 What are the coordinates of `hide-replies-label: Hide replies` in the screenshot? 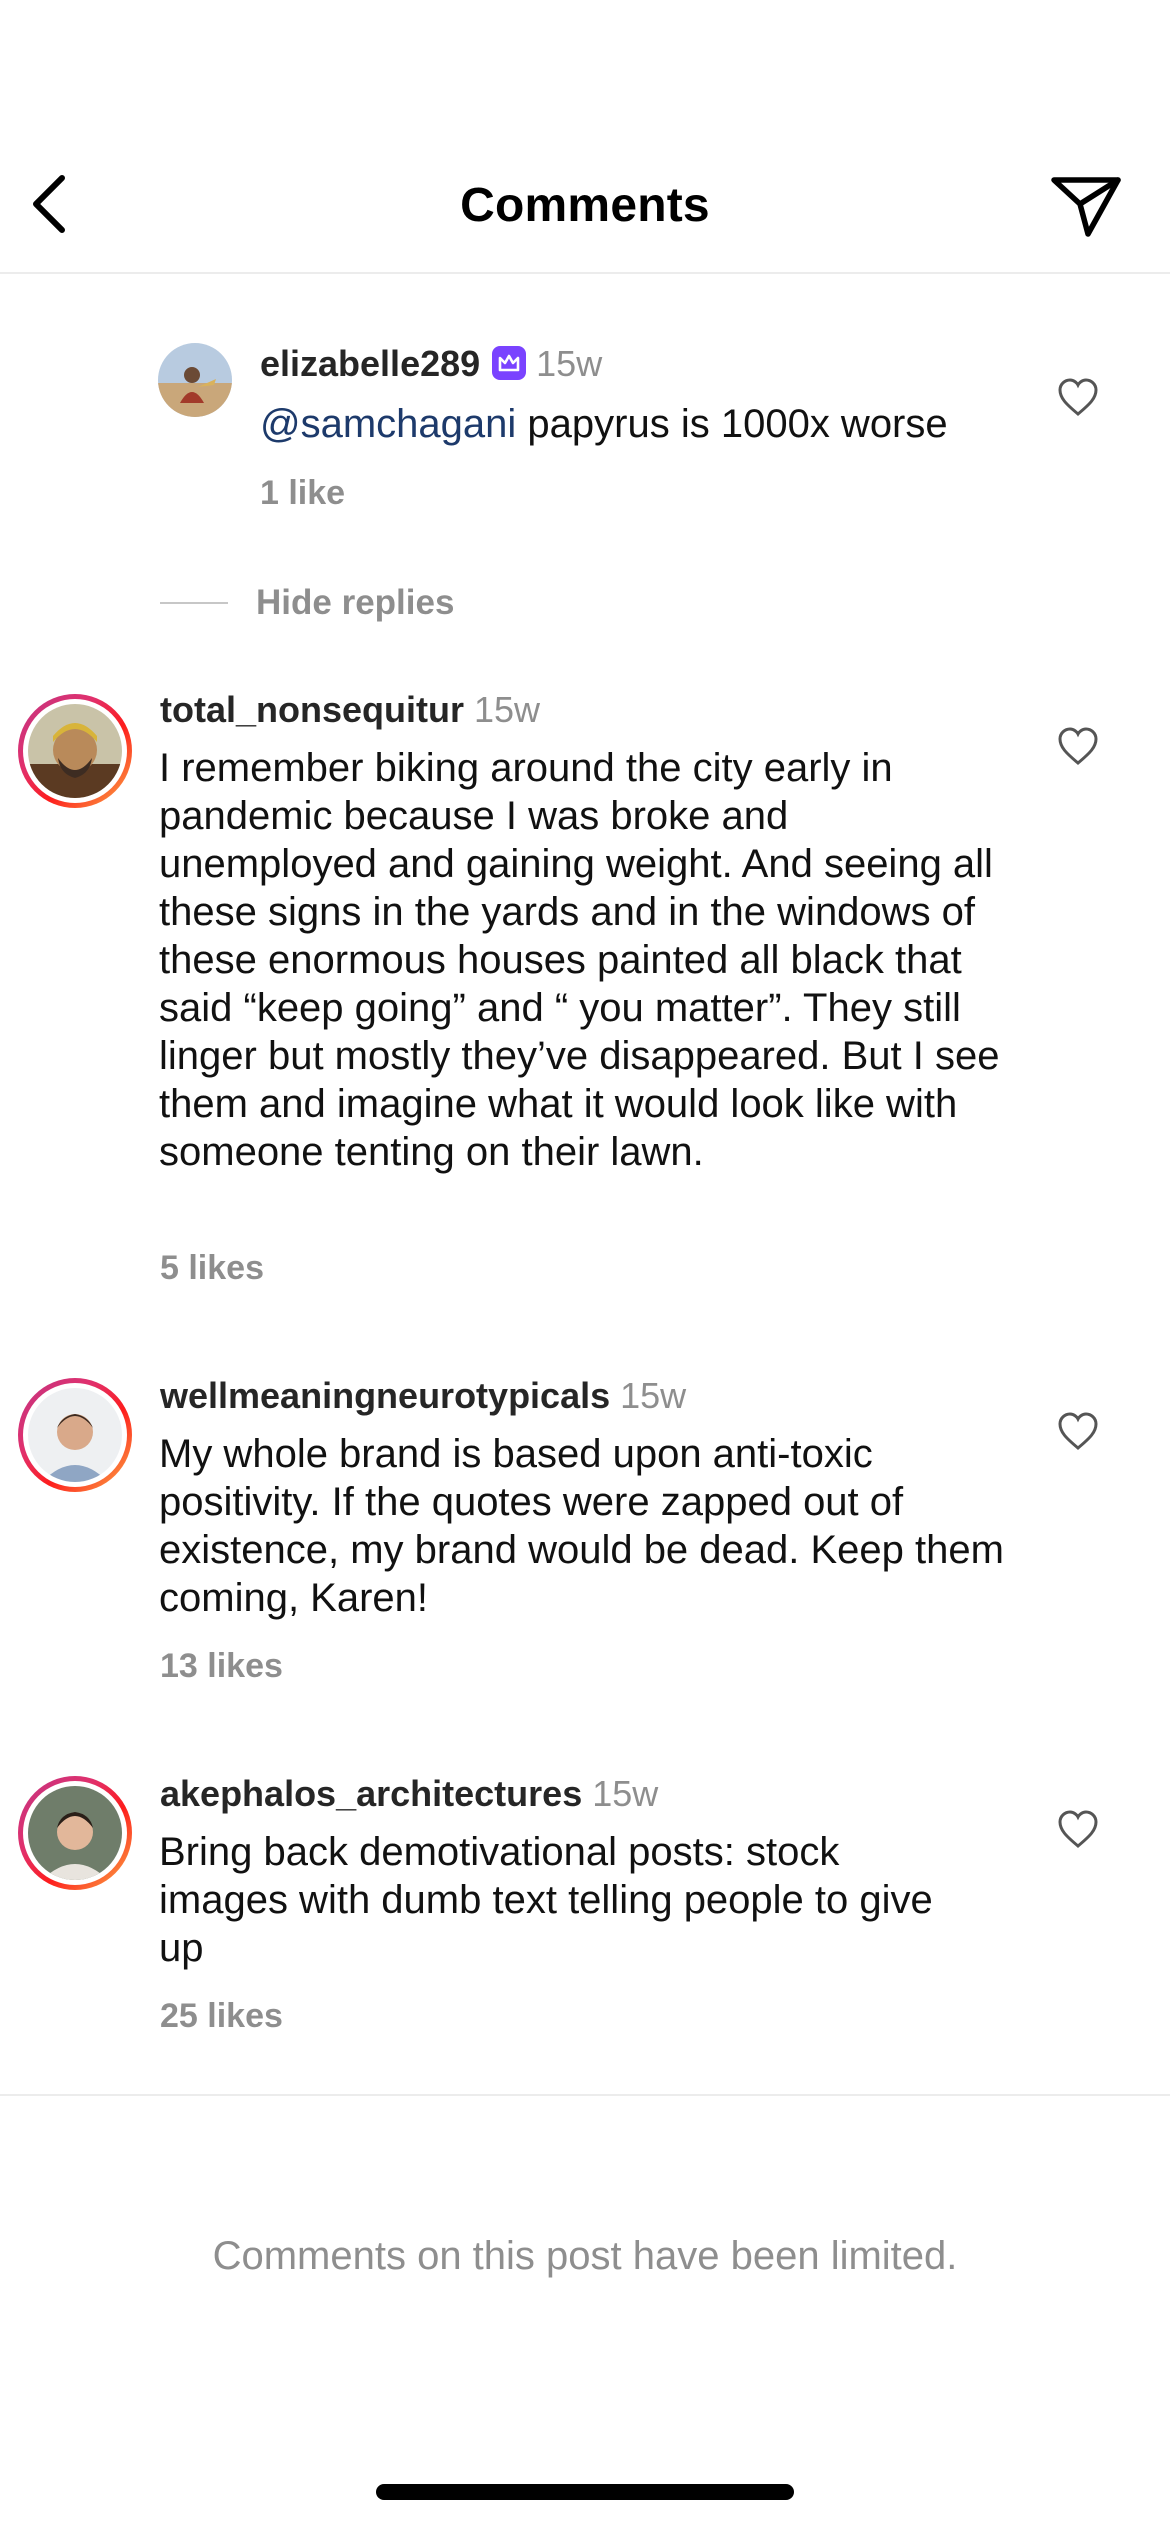 It's located at (355, 602).